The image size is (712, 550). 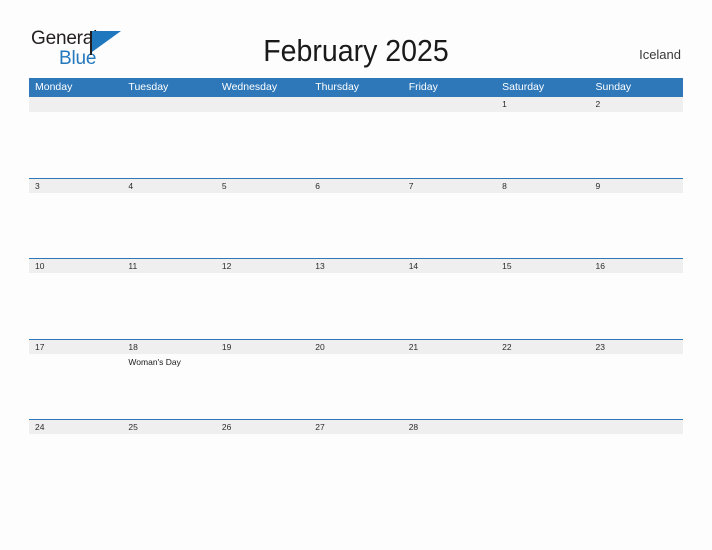 I want to click on day-number: 21, so click(x=449, y=347).